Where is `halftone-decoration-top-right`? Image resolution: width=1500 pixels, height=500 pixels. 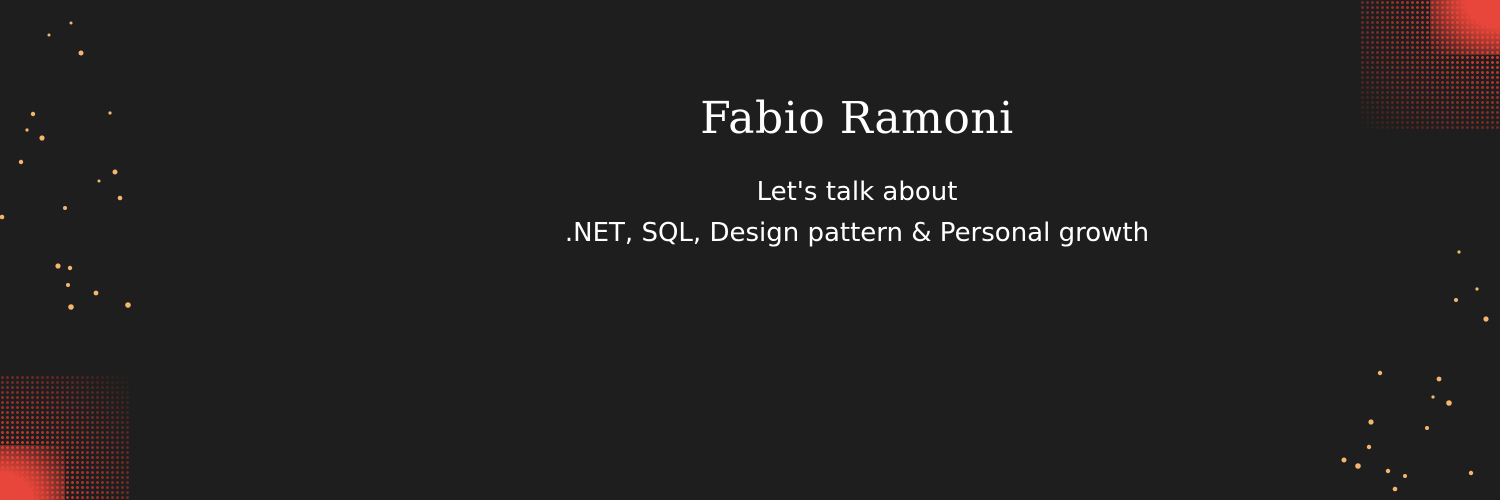 halftone-decoration-top-right is located at coordinates (1430, 65).